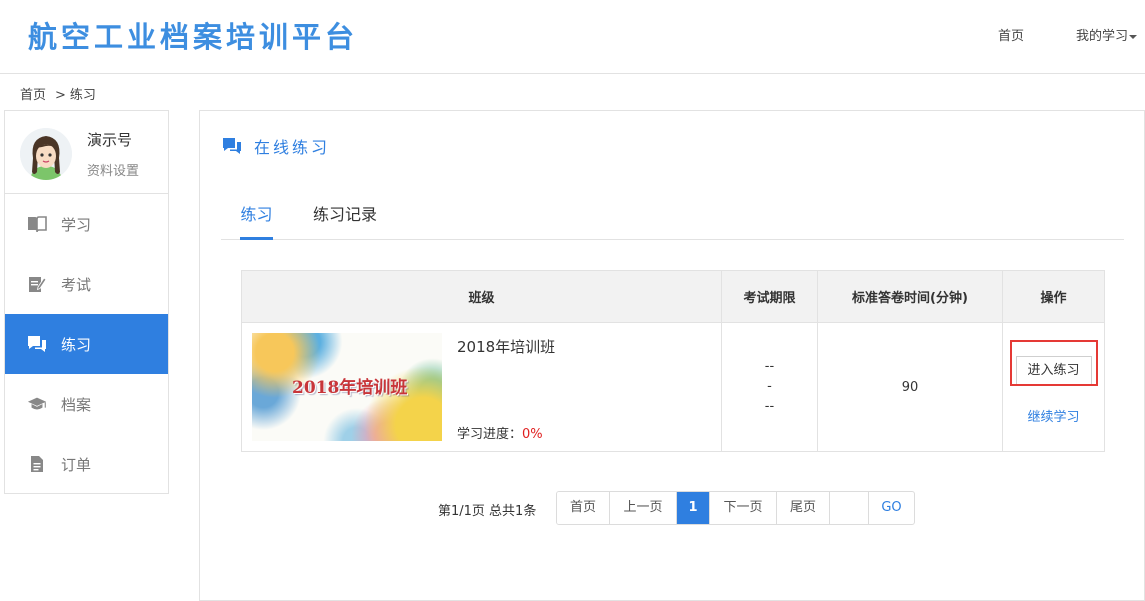  I want to click on site-logo: 航空工业档案培训平台, so click(193, 35).